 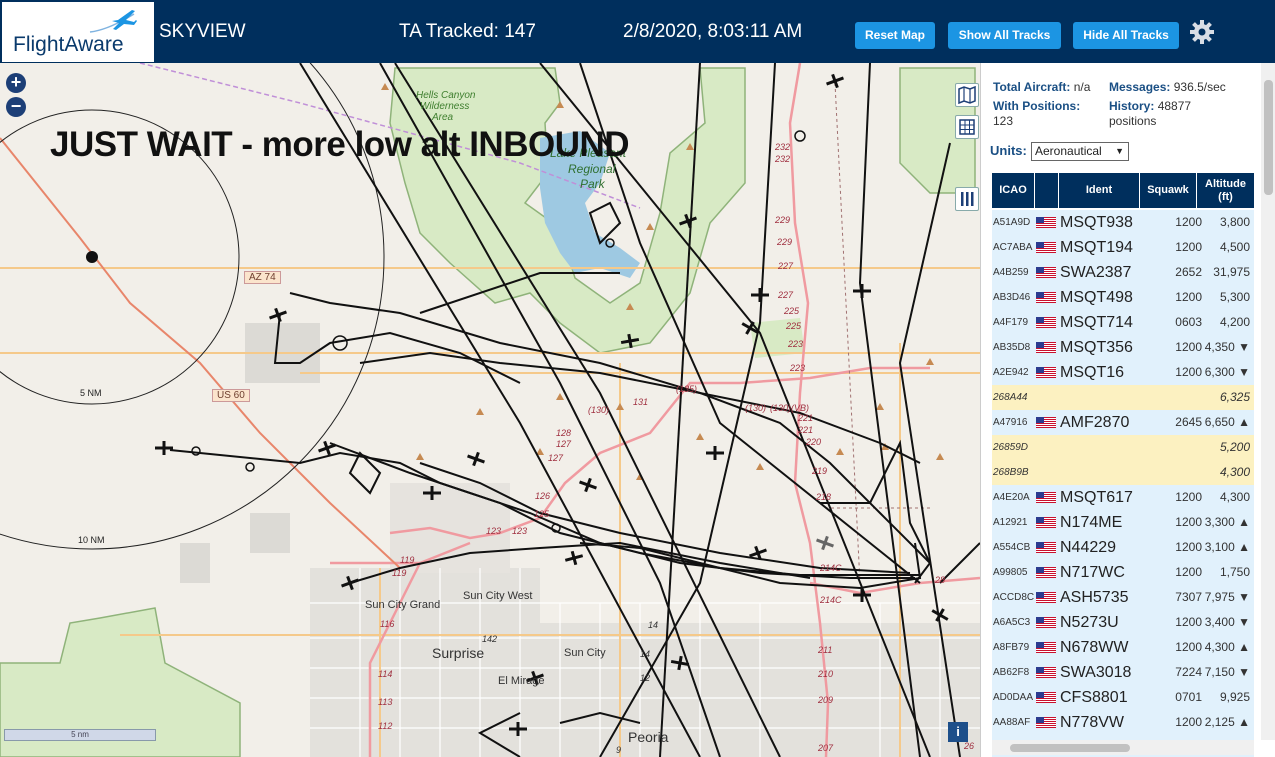 I want to click on column-header-squawk: Squawk, so click(x=1168, y=190).